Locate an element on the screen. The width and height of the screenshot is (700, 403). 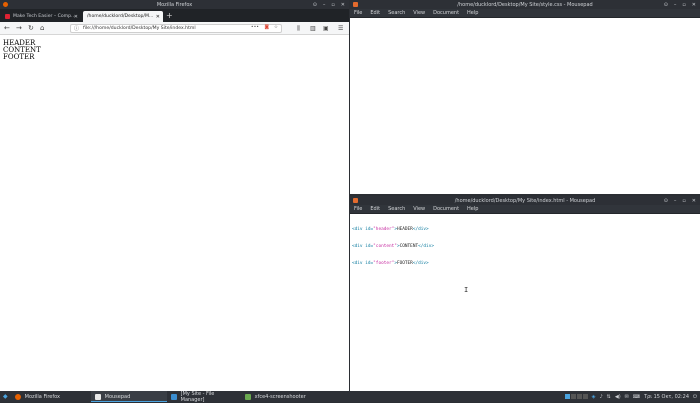
taskbar-item-mousepad: Mousepad is located at coordinates (128, 396).